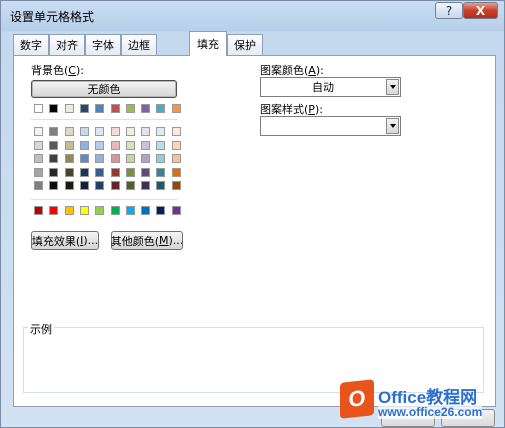  What do you see at coordinates (245, 44) in the screenshot?
I see `tab-protection: 保护` at bounding box center [245, 44].